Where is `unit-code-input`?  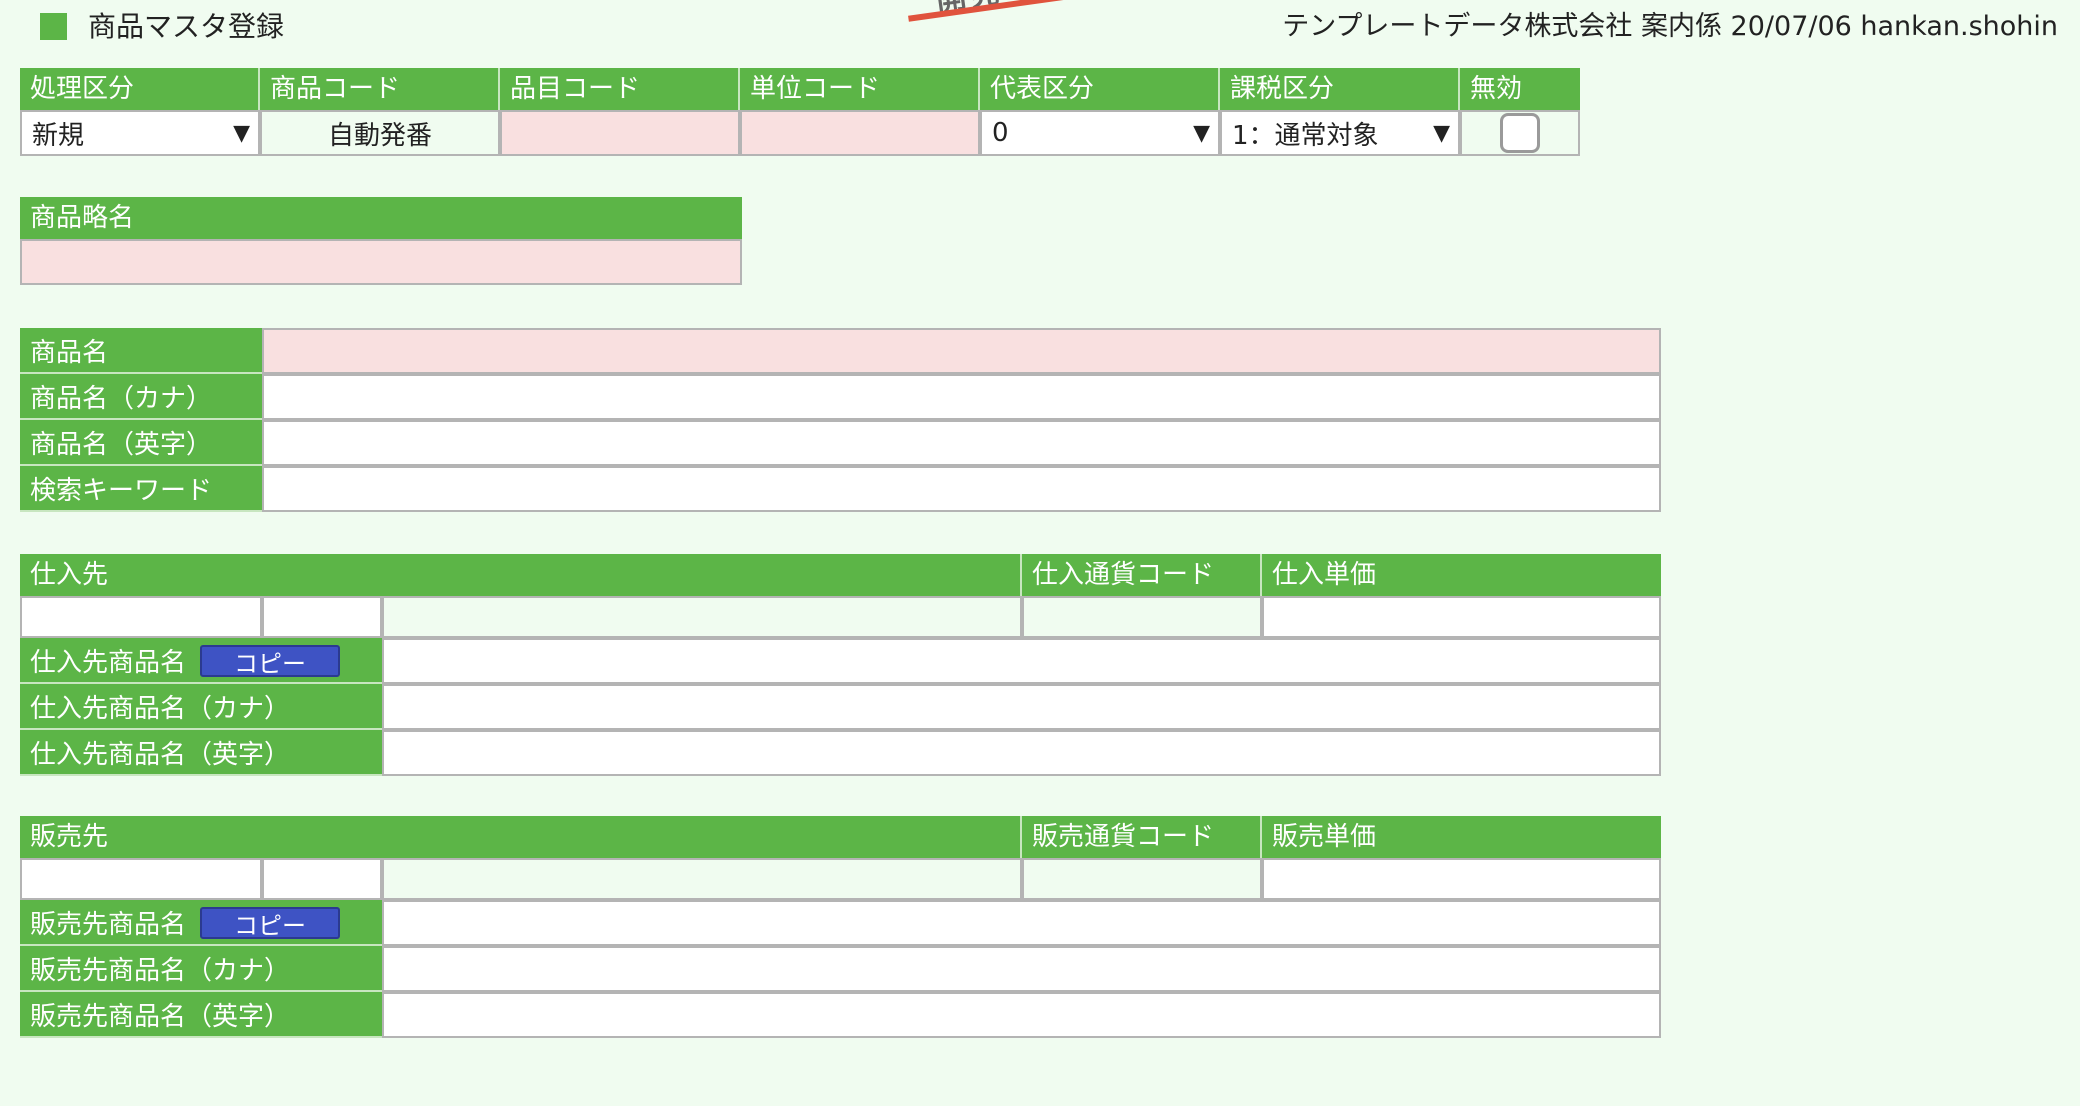
unit-code-input is located at coordinates (860, 133).